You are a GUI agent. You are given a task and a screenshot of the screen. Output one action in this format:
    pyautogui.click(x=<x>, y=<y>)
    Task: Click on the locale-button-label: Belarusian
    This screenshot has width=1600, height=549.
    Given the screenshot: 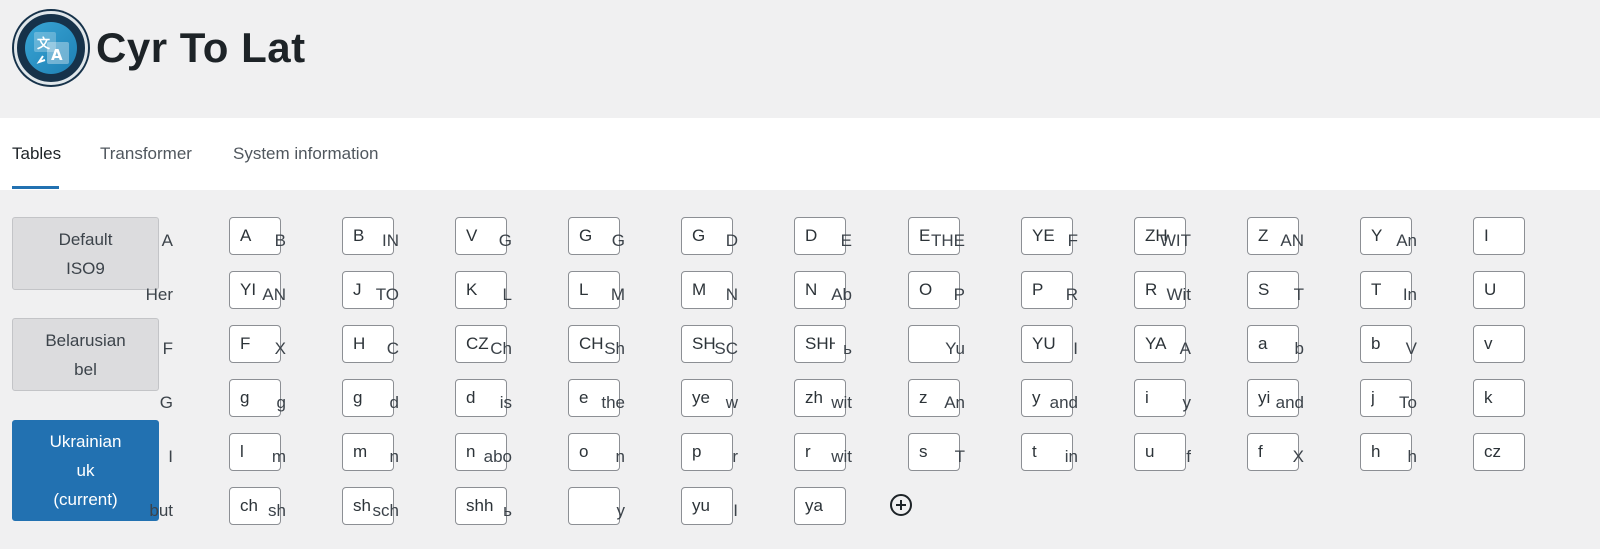 What is the action you would take?
    pyautogui.click(x=85, y=340)
    